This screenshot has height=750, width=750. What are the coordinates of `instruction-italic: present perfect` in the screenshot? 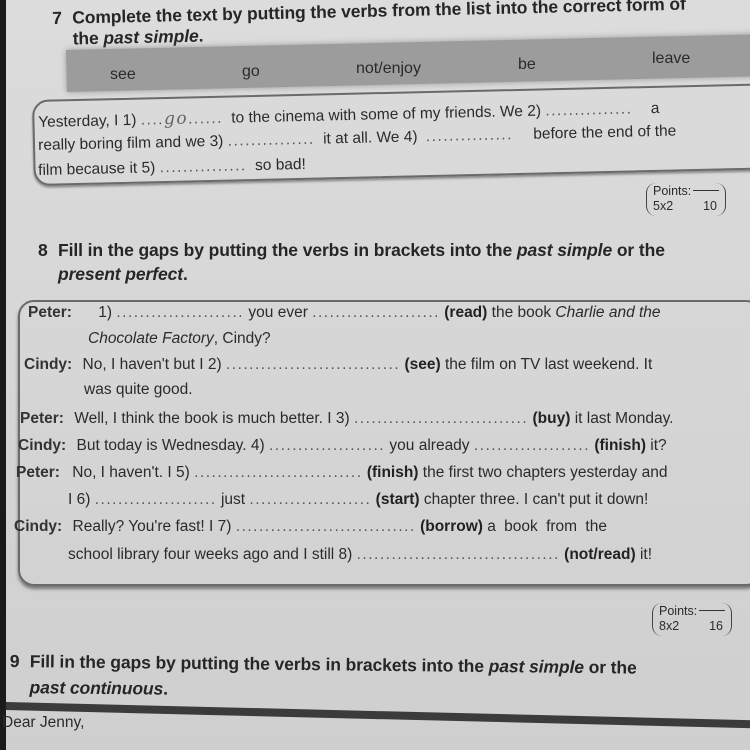 It's located at (120, 274).